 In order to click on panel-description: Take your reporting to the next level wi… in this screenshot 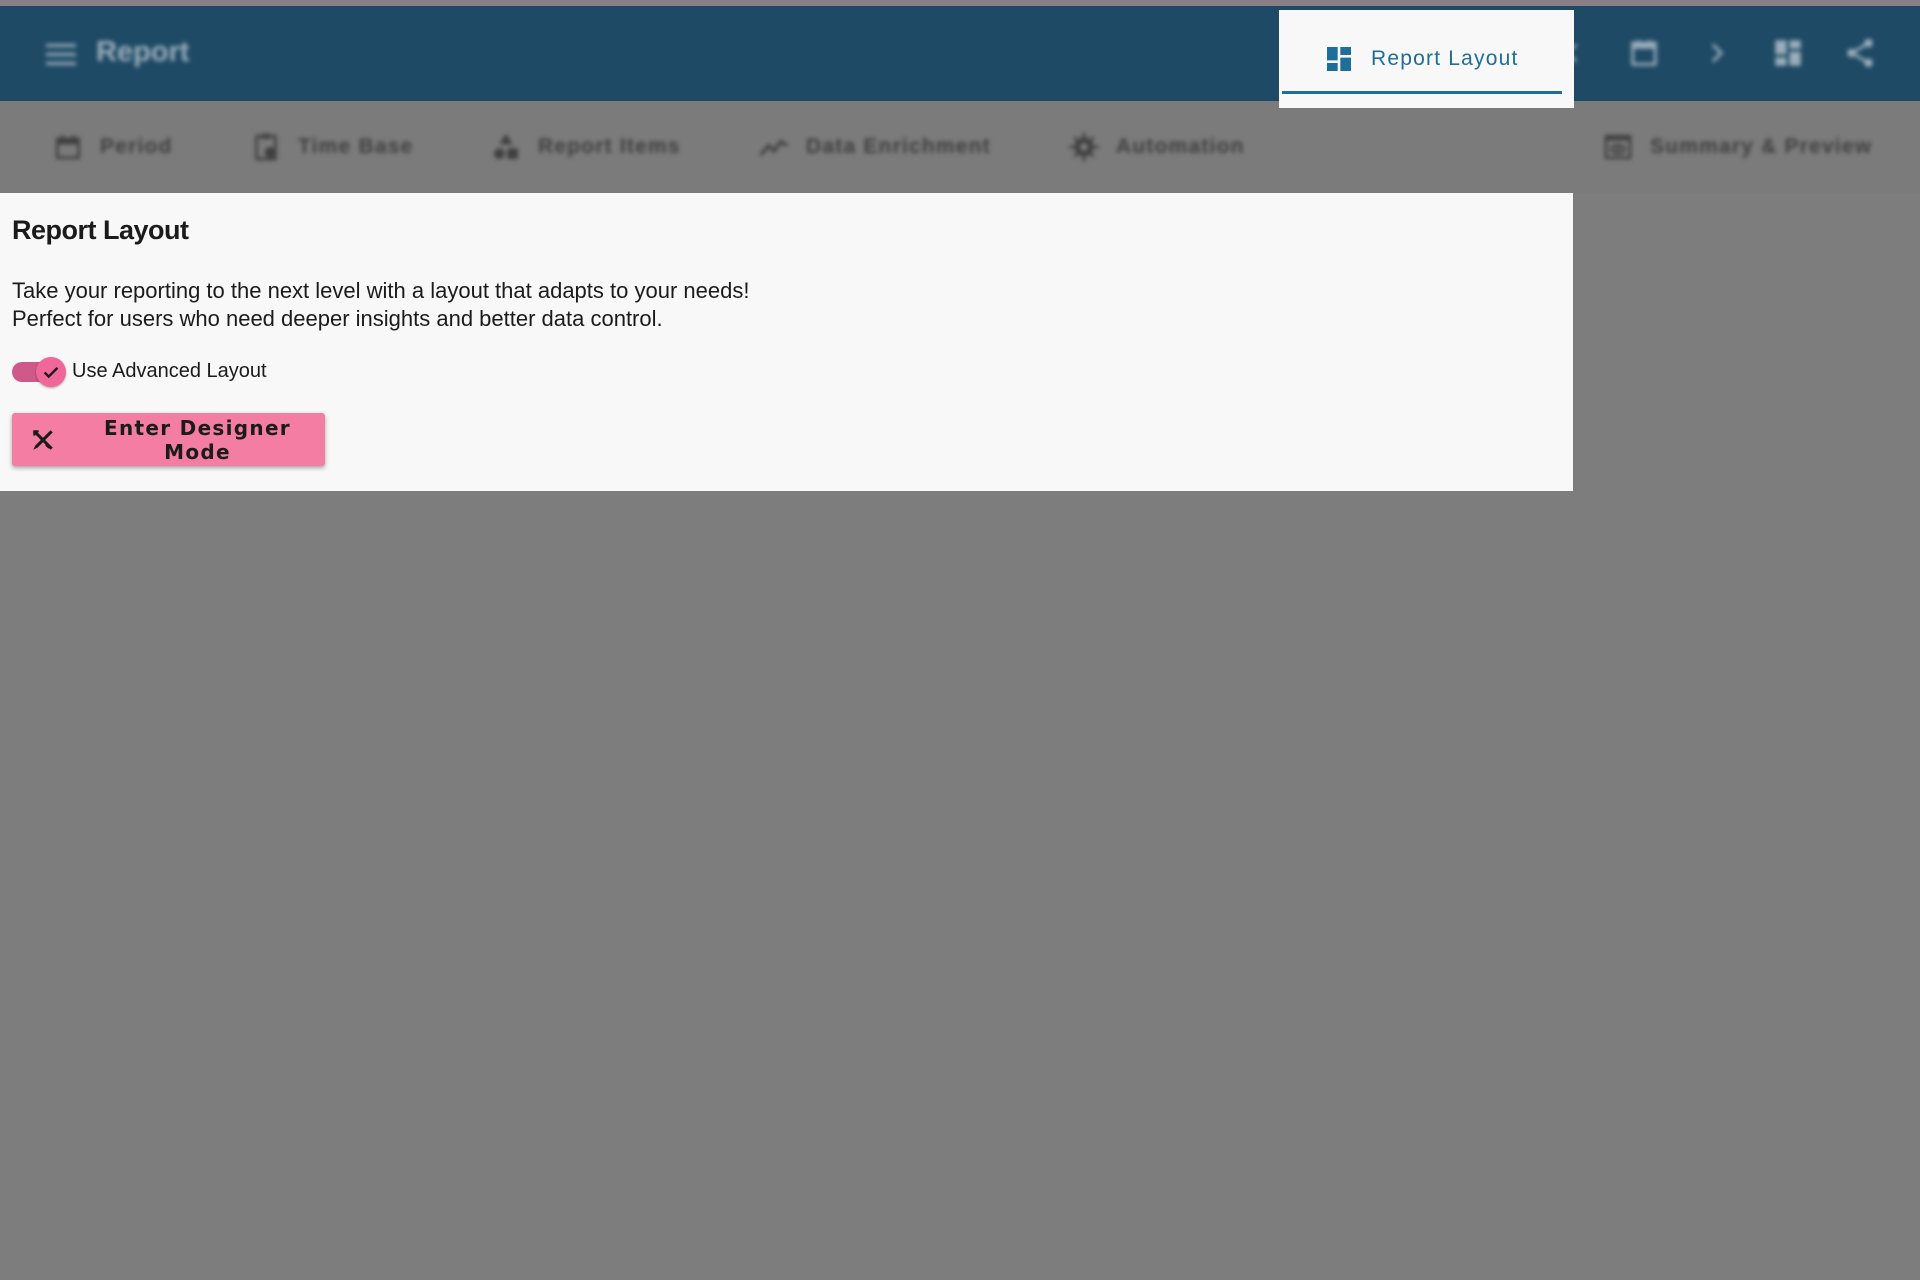, I will do `click(380, 305)`.